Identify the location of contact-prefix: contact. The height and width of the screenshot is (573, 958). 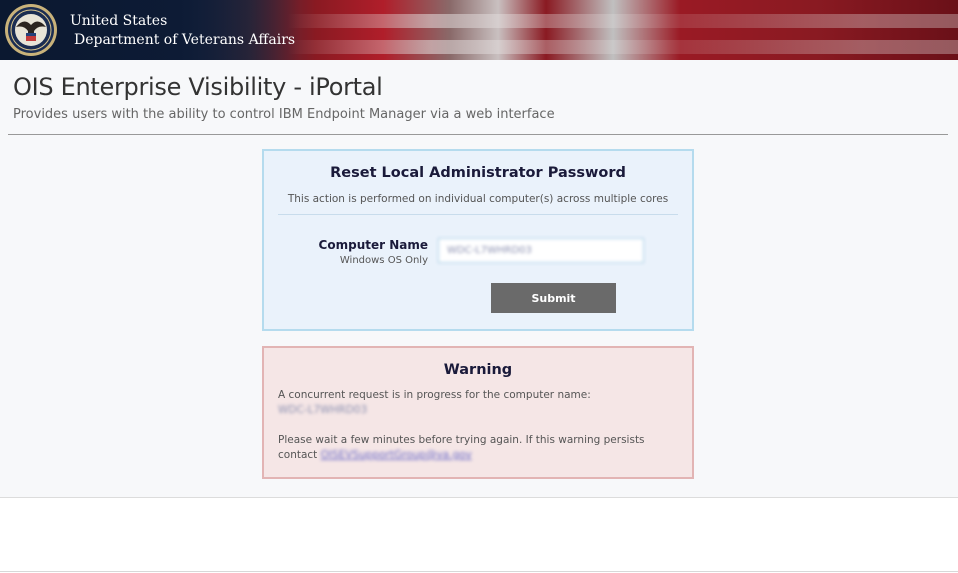
(298, 455).